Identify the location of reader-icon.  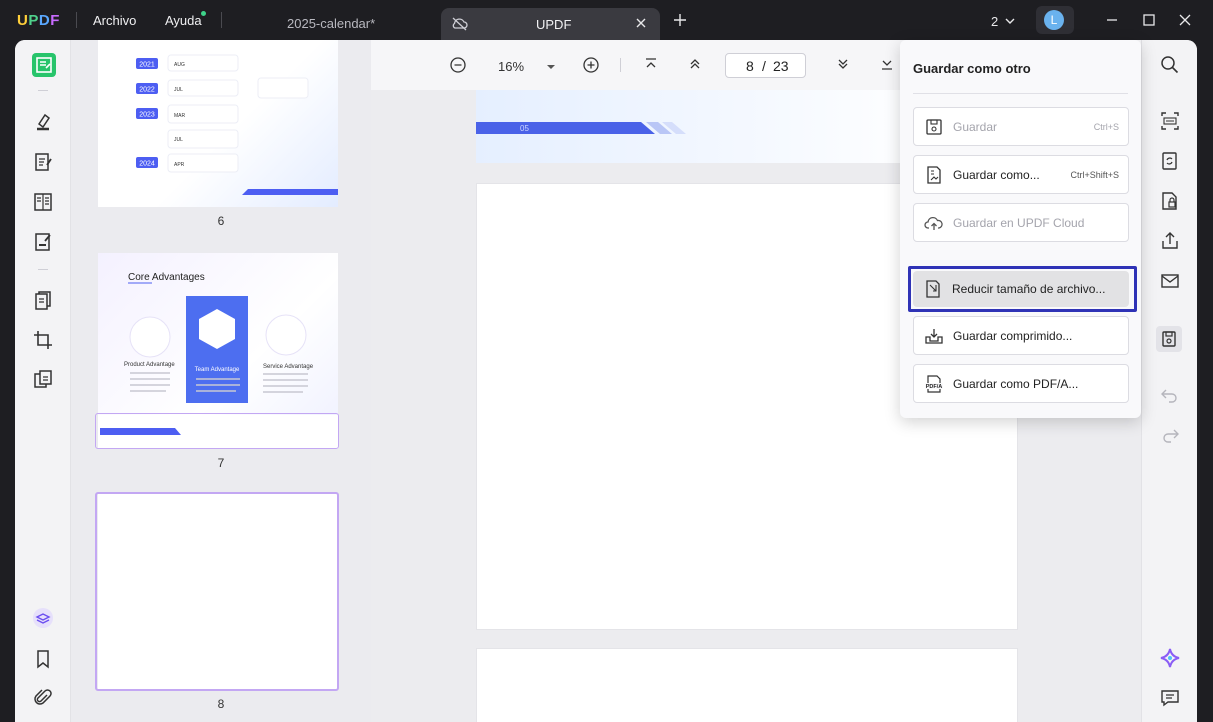
(44, 65).